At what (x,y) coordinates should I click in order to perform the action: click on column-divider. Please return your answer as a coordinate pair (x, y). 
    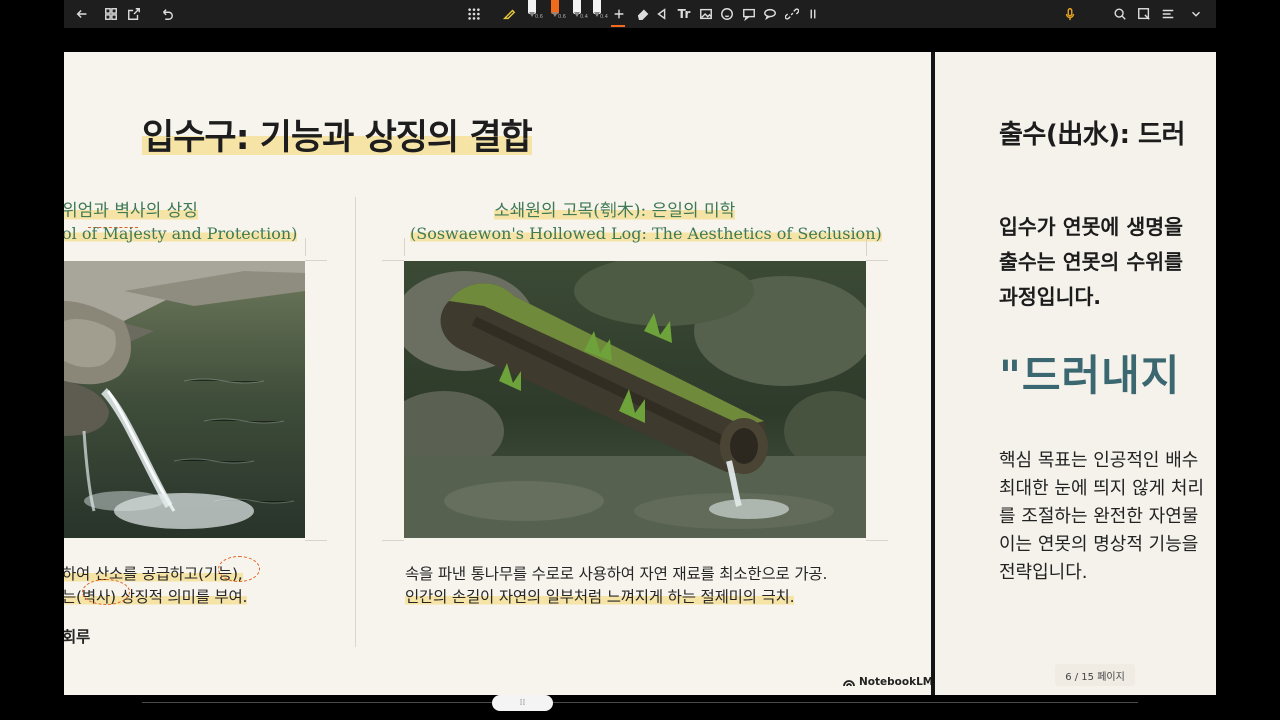
    Looking at the image, I should click on (355, 422).